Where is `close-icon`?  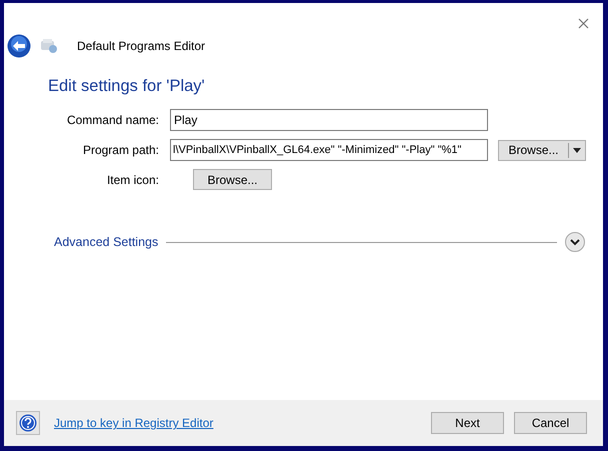
close-icon is located at coordinates (583, 23).